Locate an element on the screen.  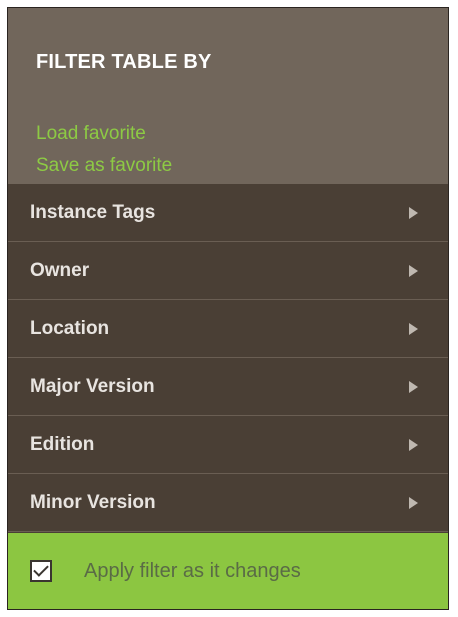
filter-item-label: Major Version is located at coordinates (92, 386).